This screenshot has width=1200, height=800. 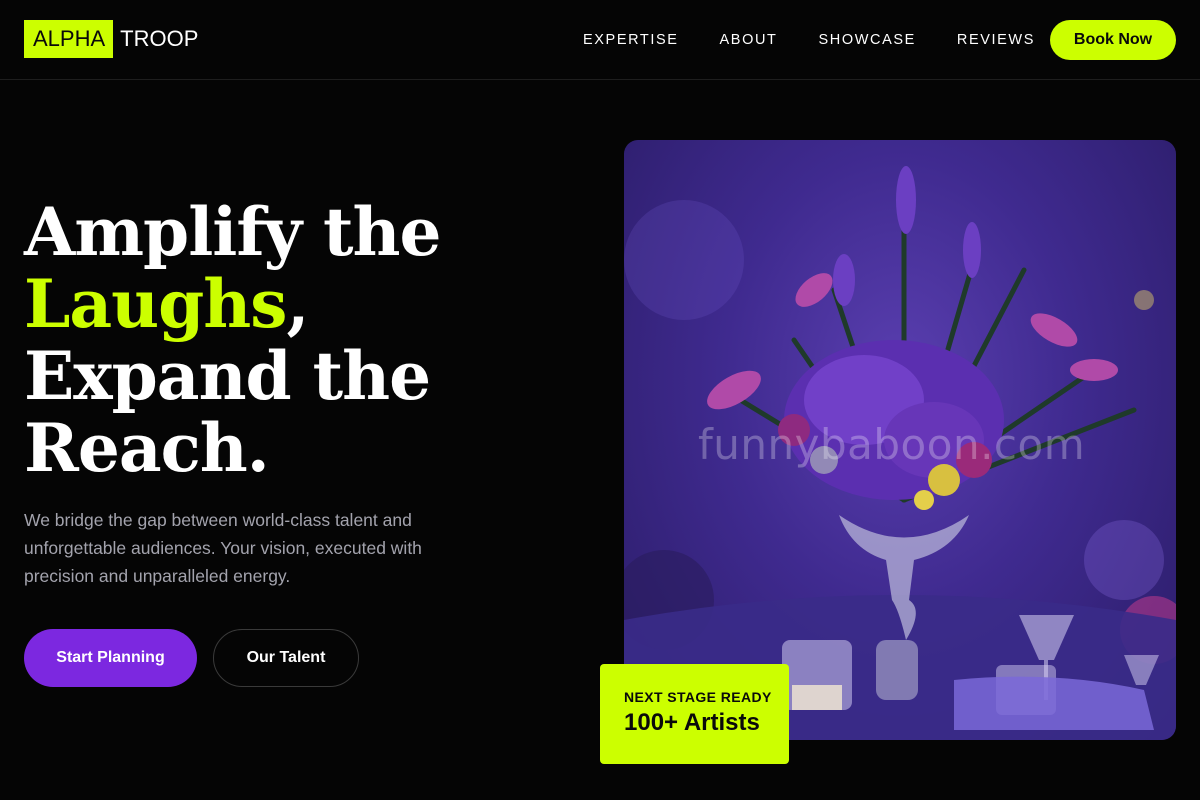 I want to click on hero-title-comma: ,, so click(x=297, y=304).